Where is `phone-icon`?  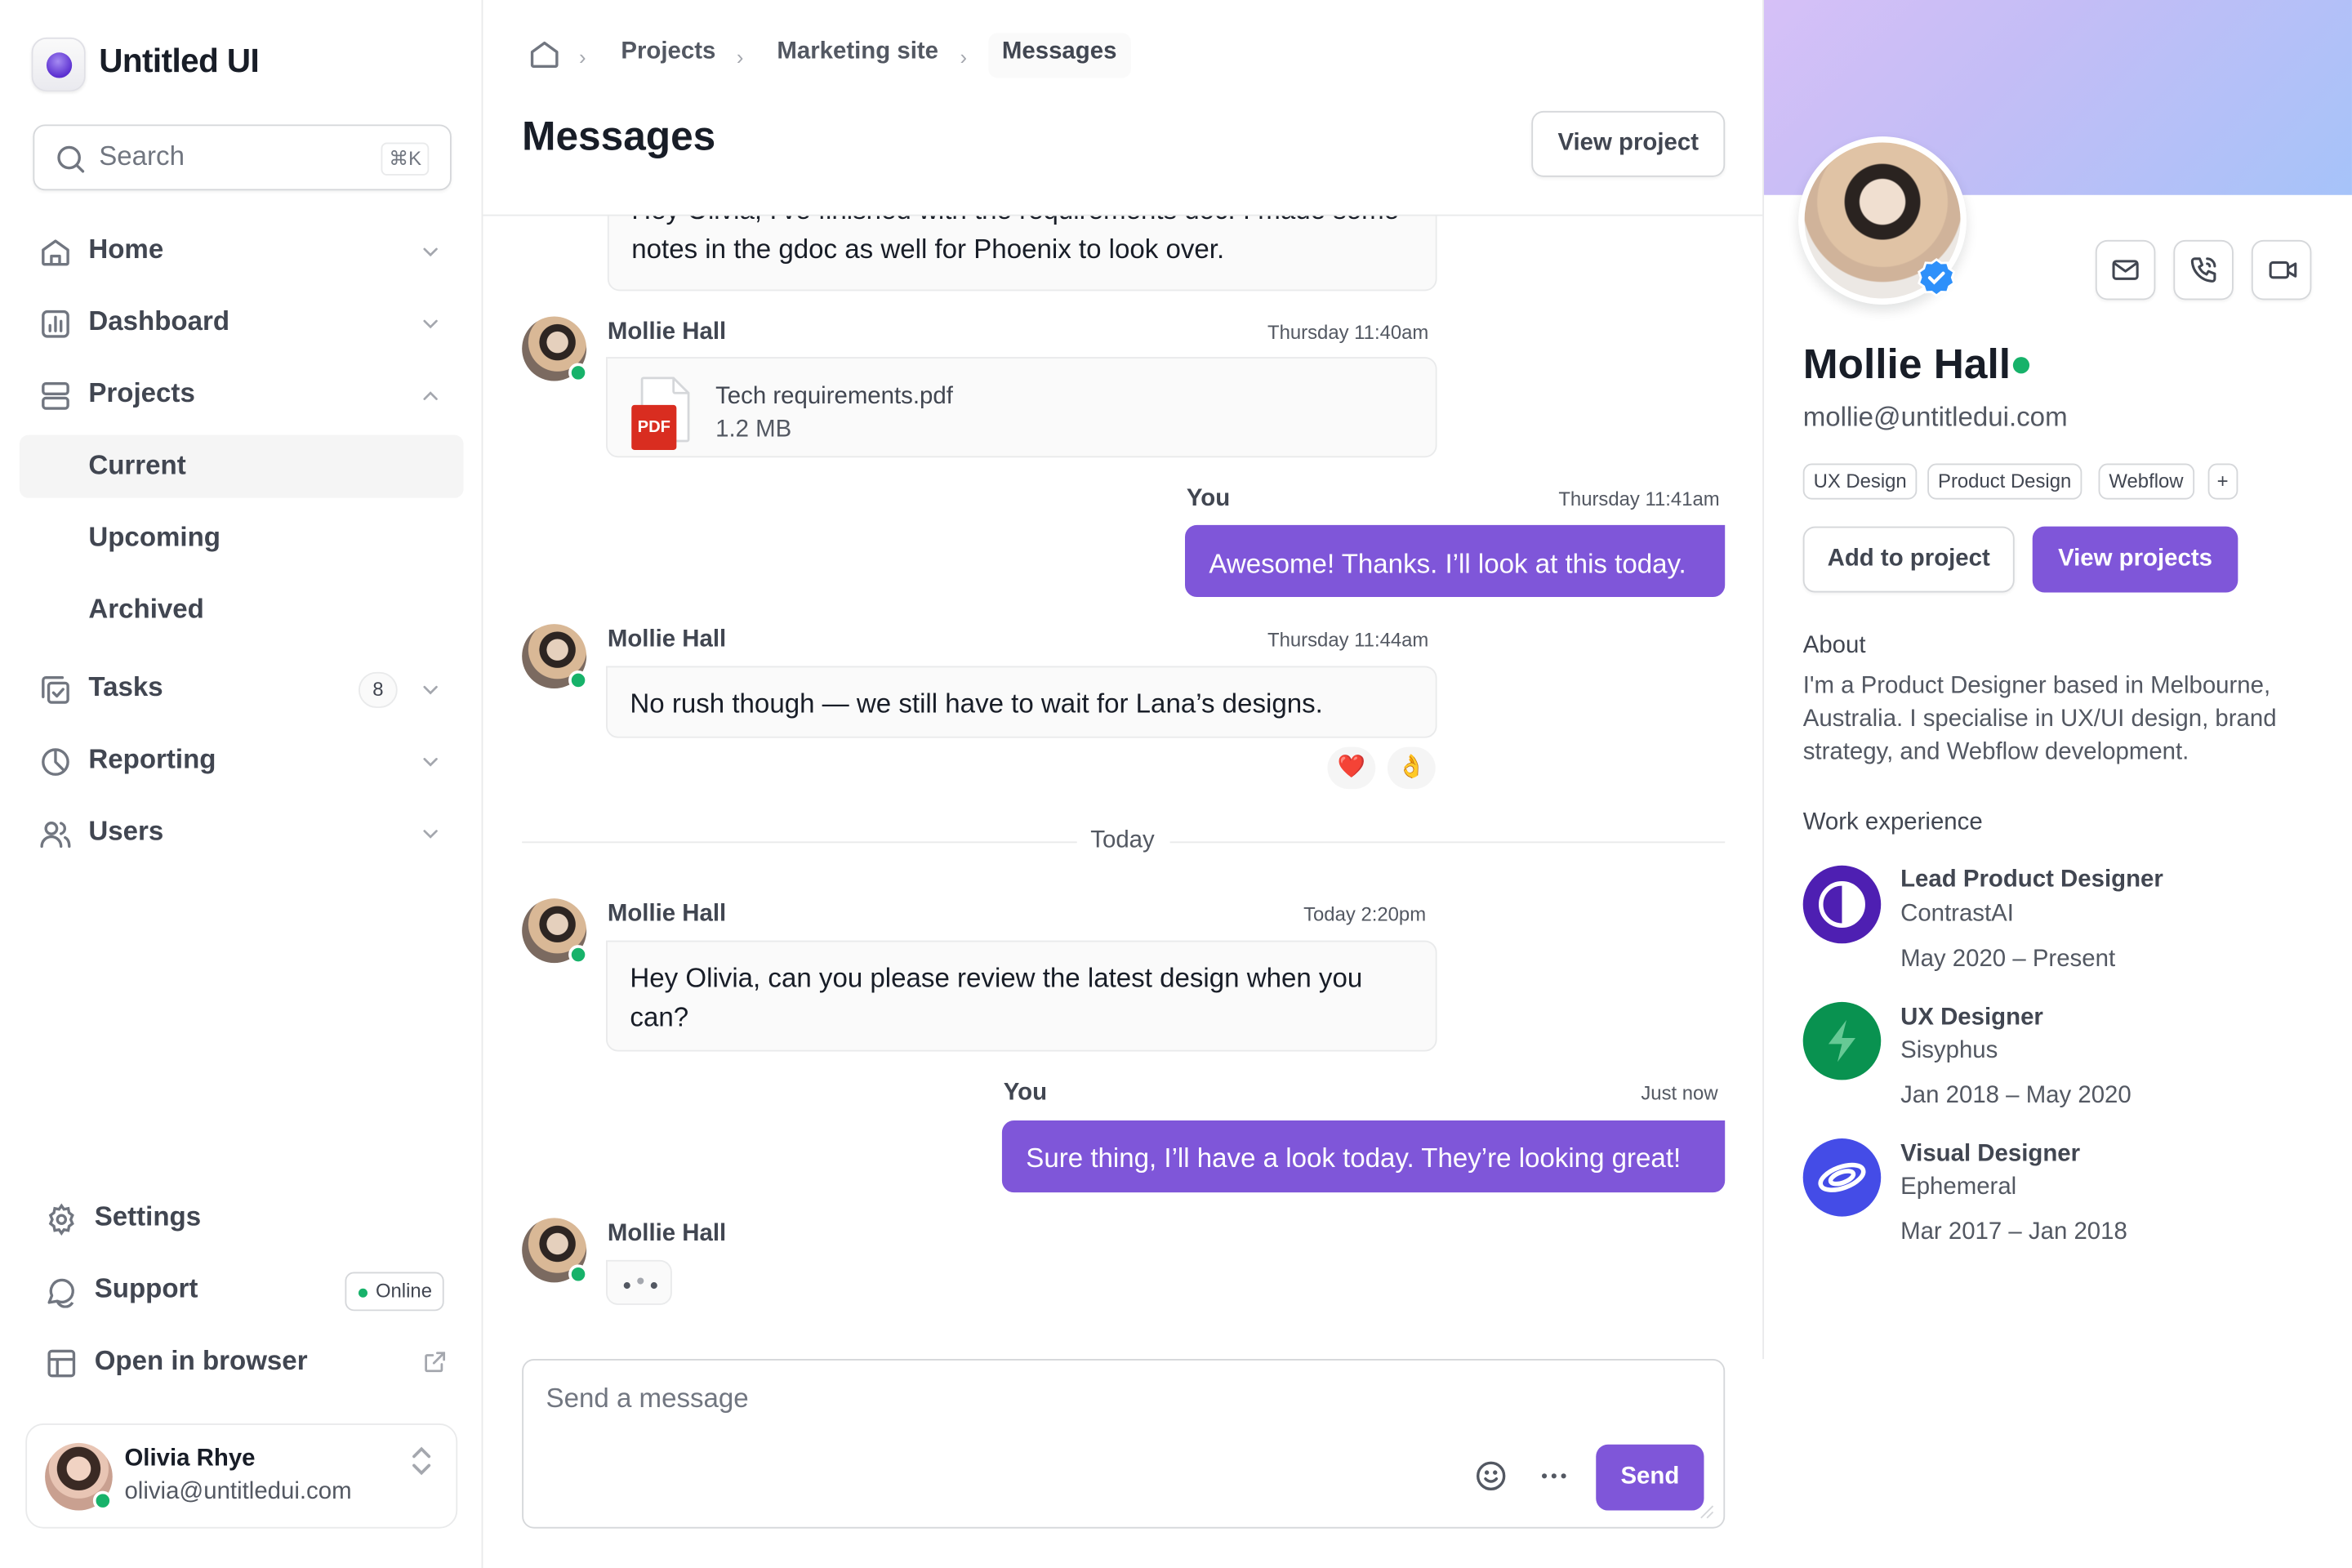
phone-icon is located at coordinates (2203, 270).